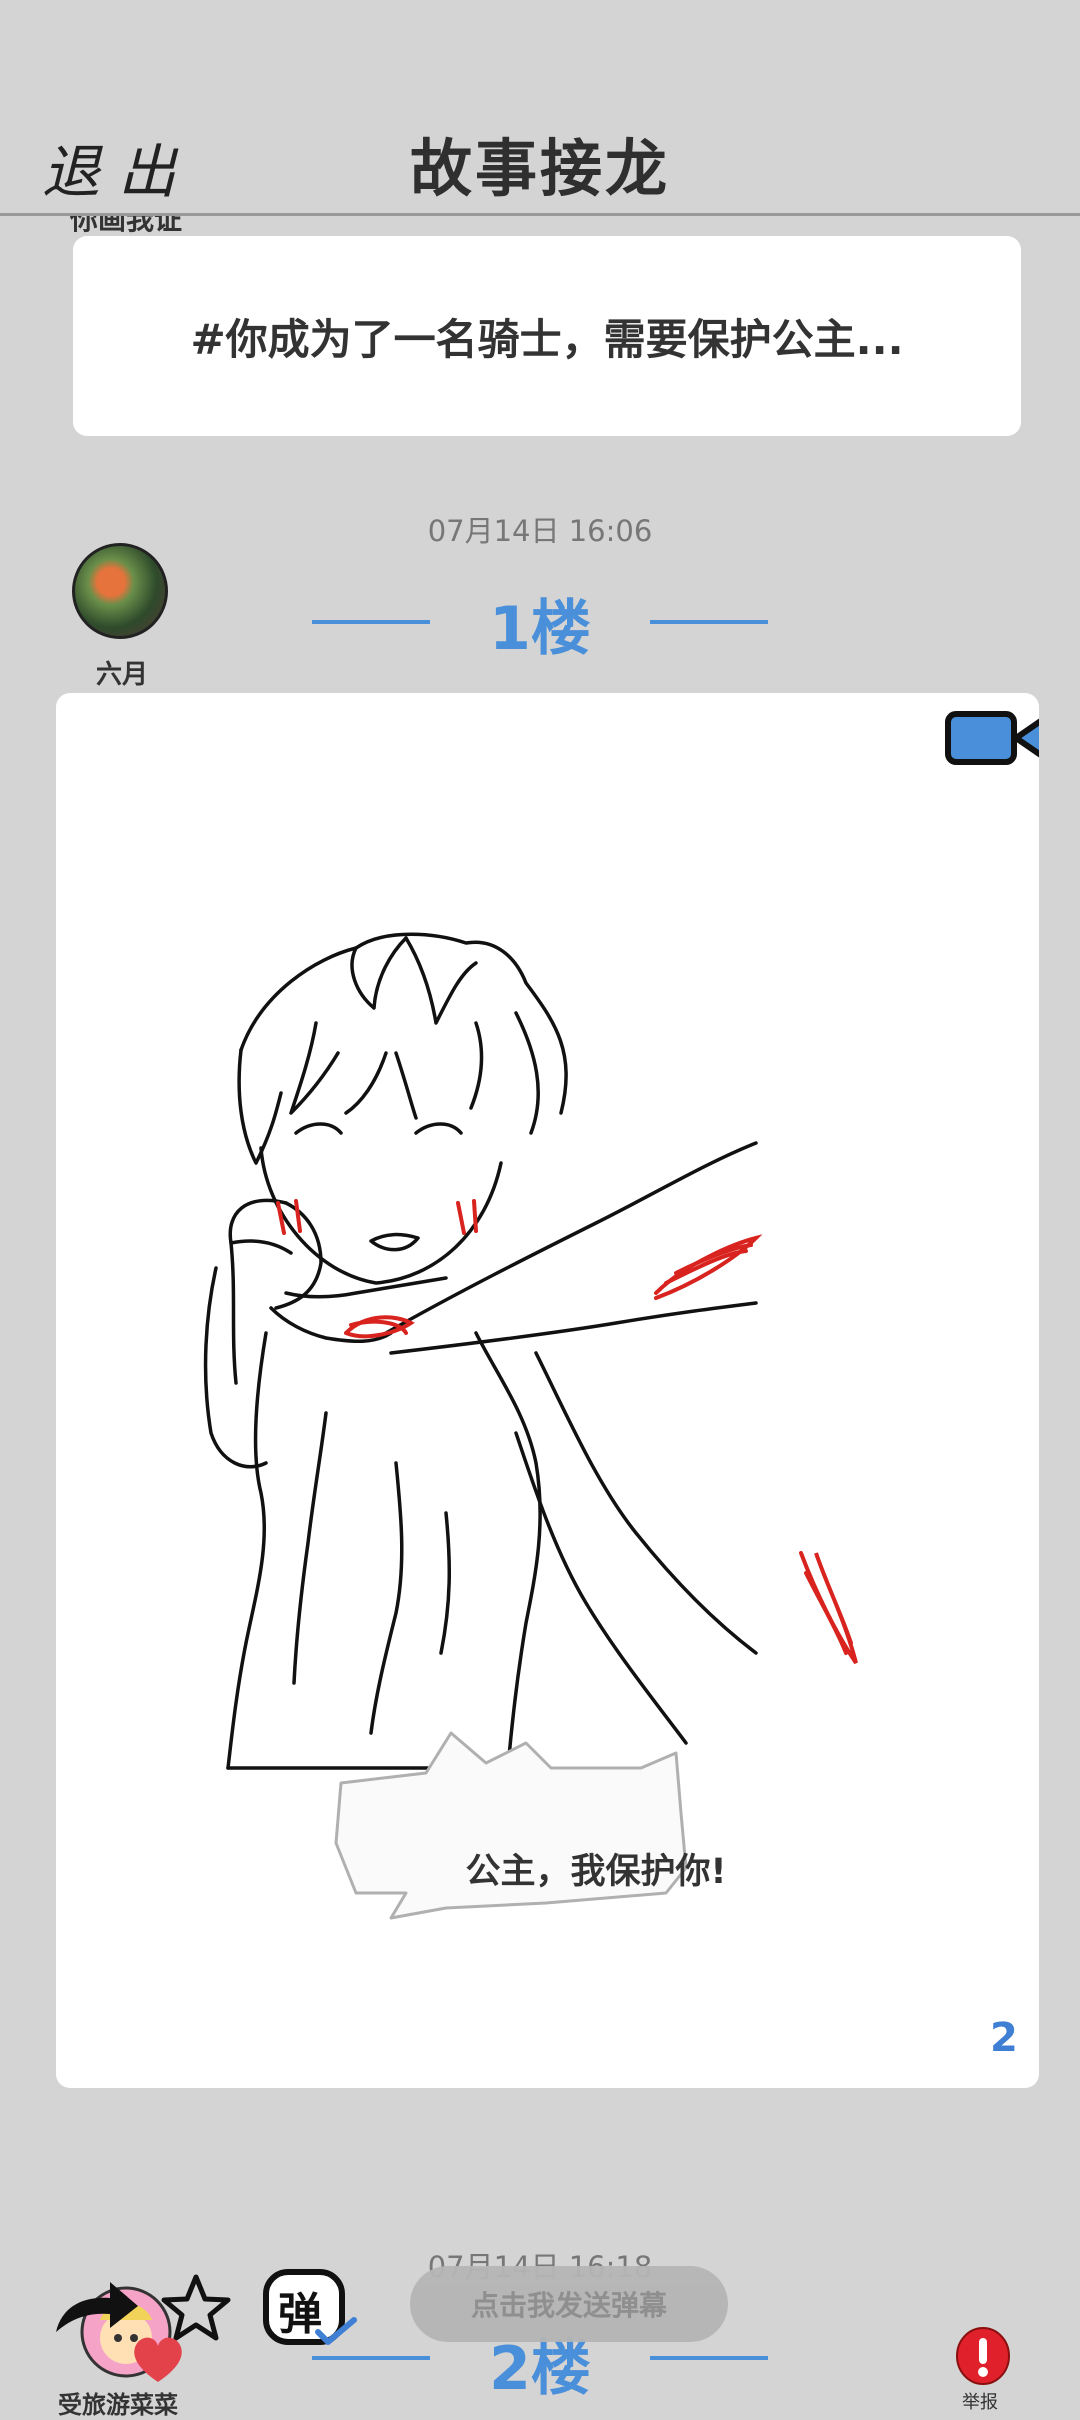 This screenshot has width=1080, height=2420. I want to click on avatar, so click(120, 591).